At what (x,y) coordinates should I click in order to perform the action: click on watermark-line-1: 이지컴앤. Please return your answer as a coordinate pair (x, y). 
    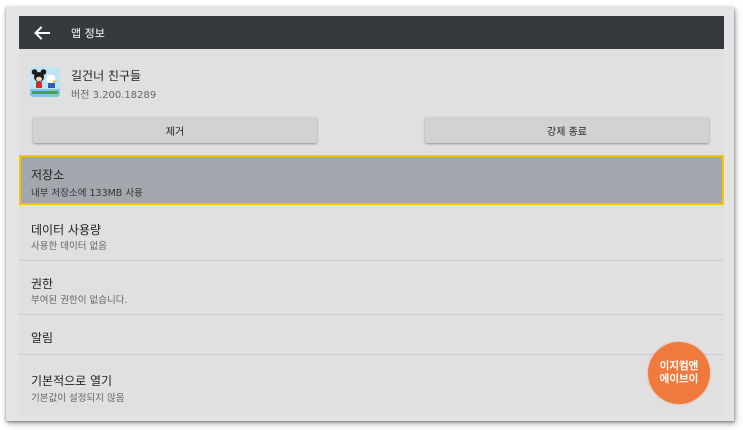
    Looking at the image, I should click on (679, 366).